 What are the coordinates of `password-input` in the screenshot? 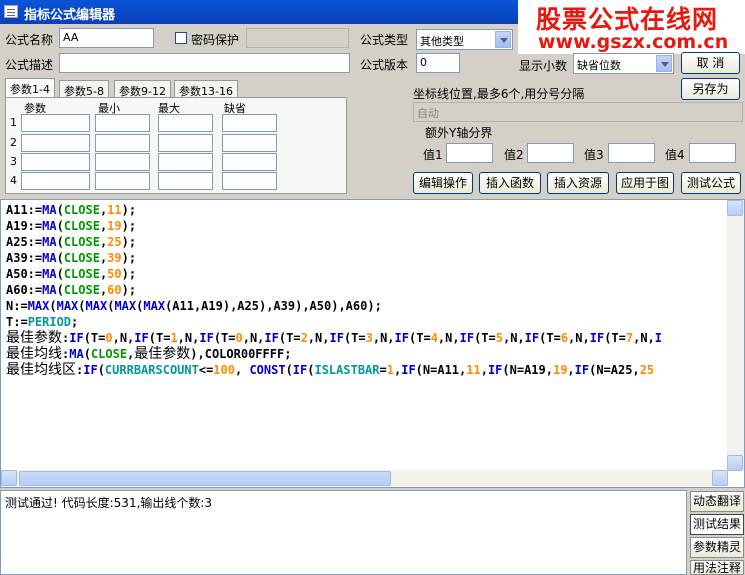 It's located at (297, 38).